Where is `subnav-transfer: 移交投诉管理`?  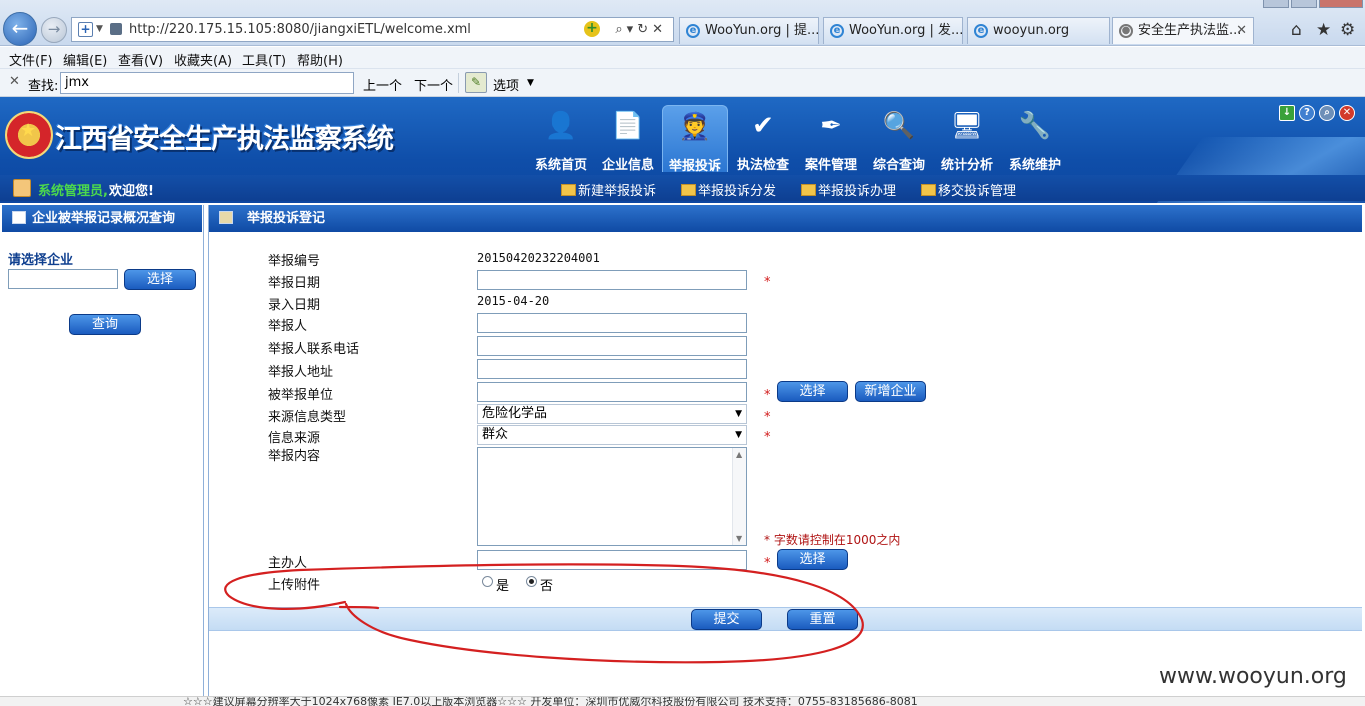
subnav-transfer: 移交投诉管理 is located at coordinates (968, 189).